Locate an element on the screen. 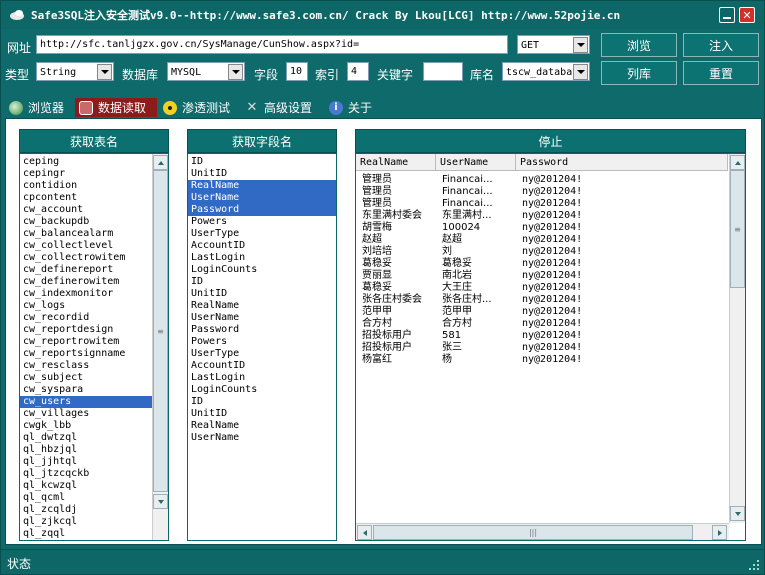 This screenshot has width=765, height=575. tables-scrollbar: ≡ is located at coordinates (160, 347).